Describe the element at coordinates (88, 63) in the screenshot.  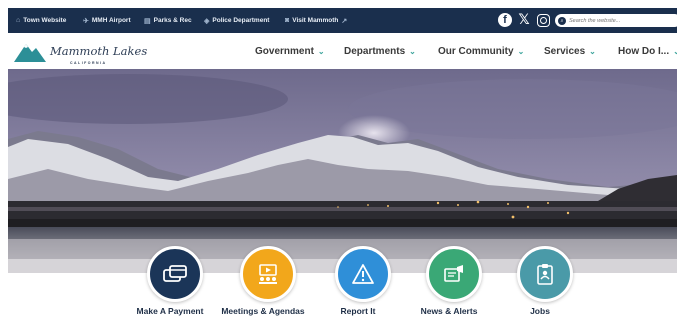
I see `logo-subtitle: CALIFORNIA` at that location.